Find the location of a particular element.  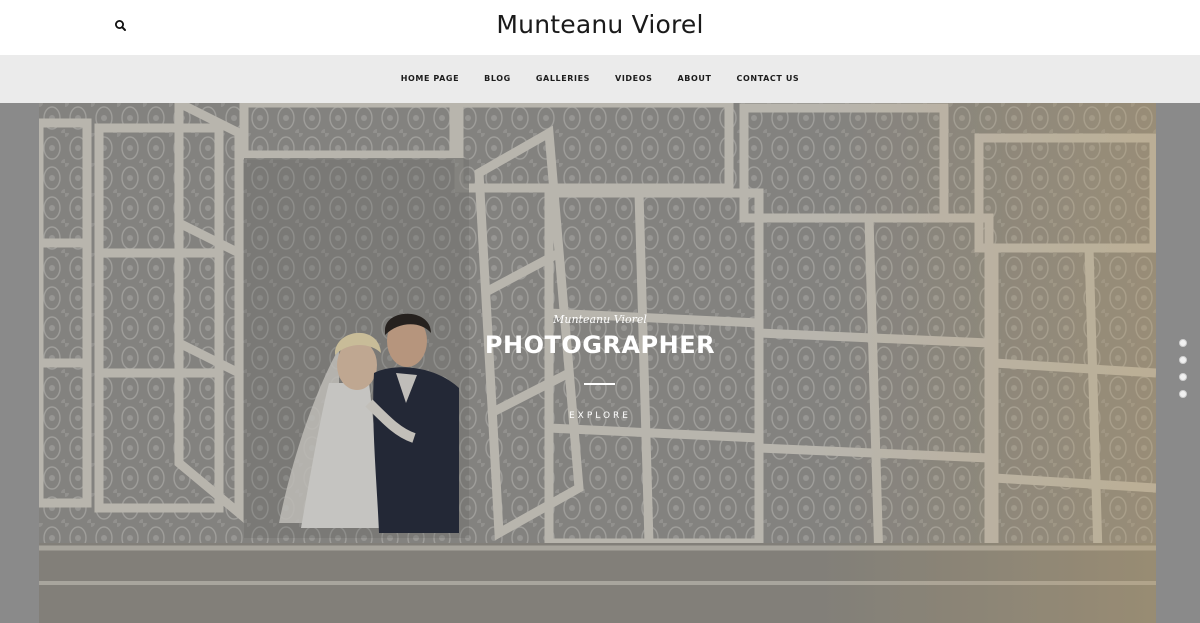

nav-item-contact-us: CONTACT US is located at coordinates (768, 79).